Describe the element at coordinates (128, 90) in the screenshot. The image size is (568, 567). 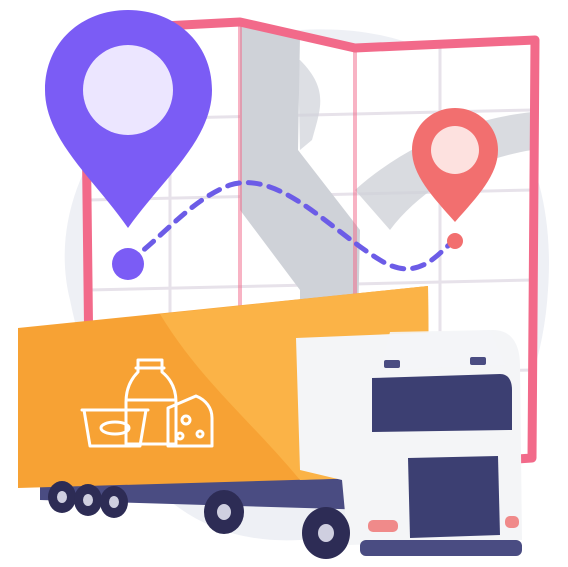
I see `pin-purple-hole` at that location.